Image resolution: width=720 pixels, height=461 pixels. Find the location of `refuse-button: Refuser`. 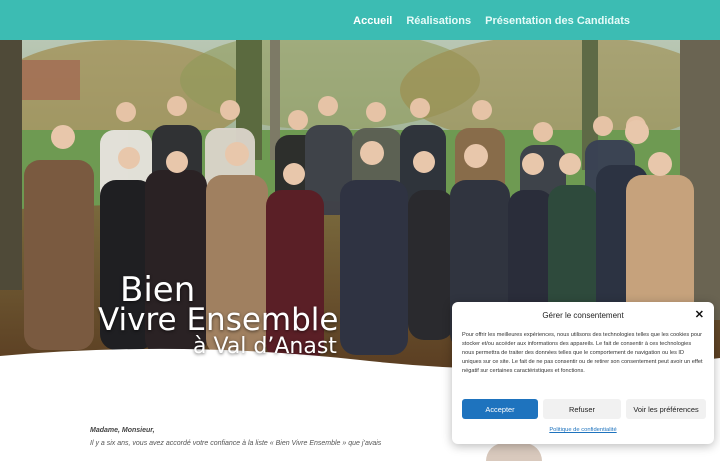

refuse-button: Refuser is located at coordinates (582, 409).